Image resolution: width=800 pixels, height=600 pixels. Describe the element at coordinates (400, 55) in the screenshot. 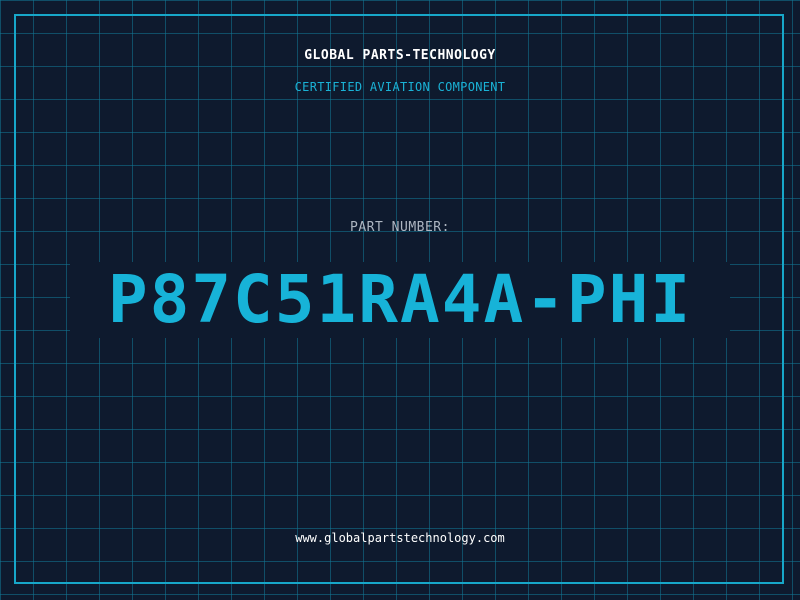

I see `company-name: GLOBAL PARTS-TECHNOLOGY` at that location.